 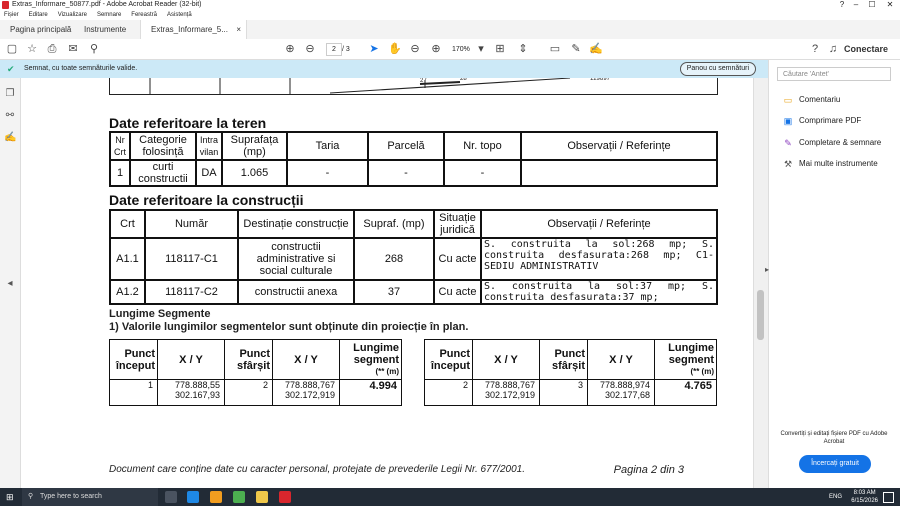 I want to click on sign-icon: ✍, so click(x=596, y=49).